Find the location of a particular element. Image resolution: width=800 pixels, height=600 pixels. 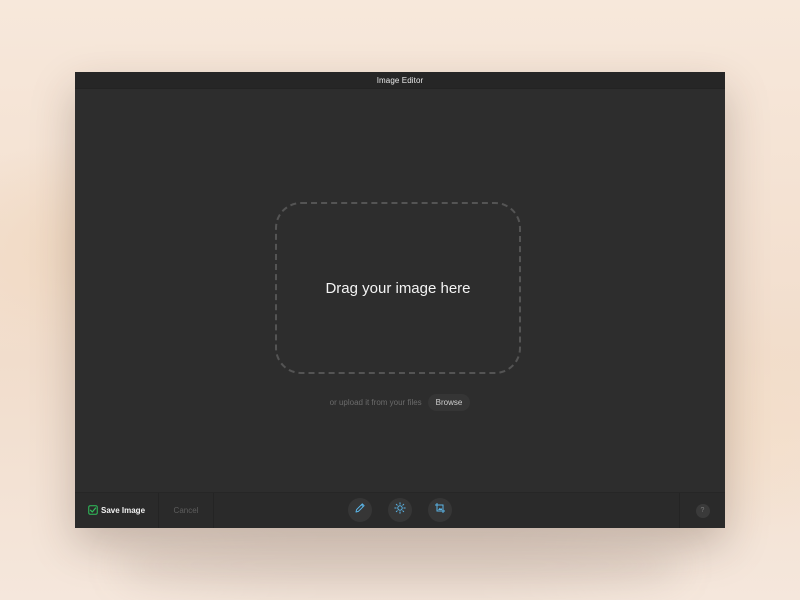

draw-tool-button is located at coordinates (360, 510).